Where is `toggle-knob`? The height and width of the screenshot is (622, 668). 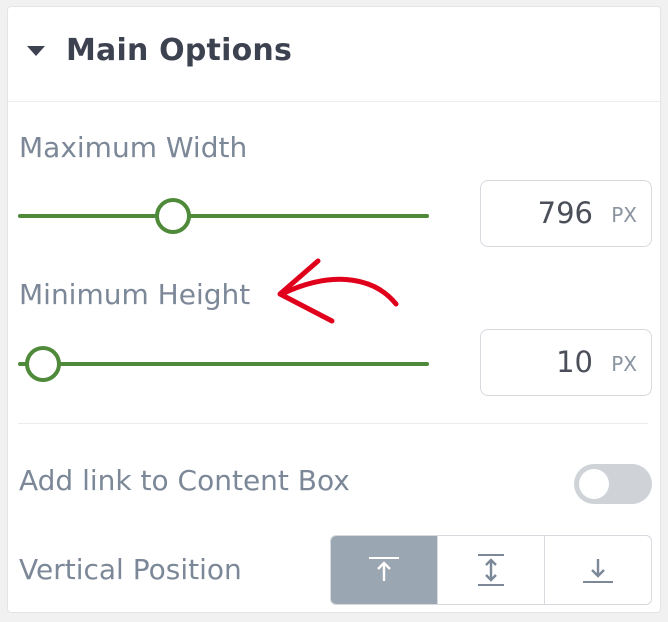 toggle-knob is located at coordinates (594, 484).